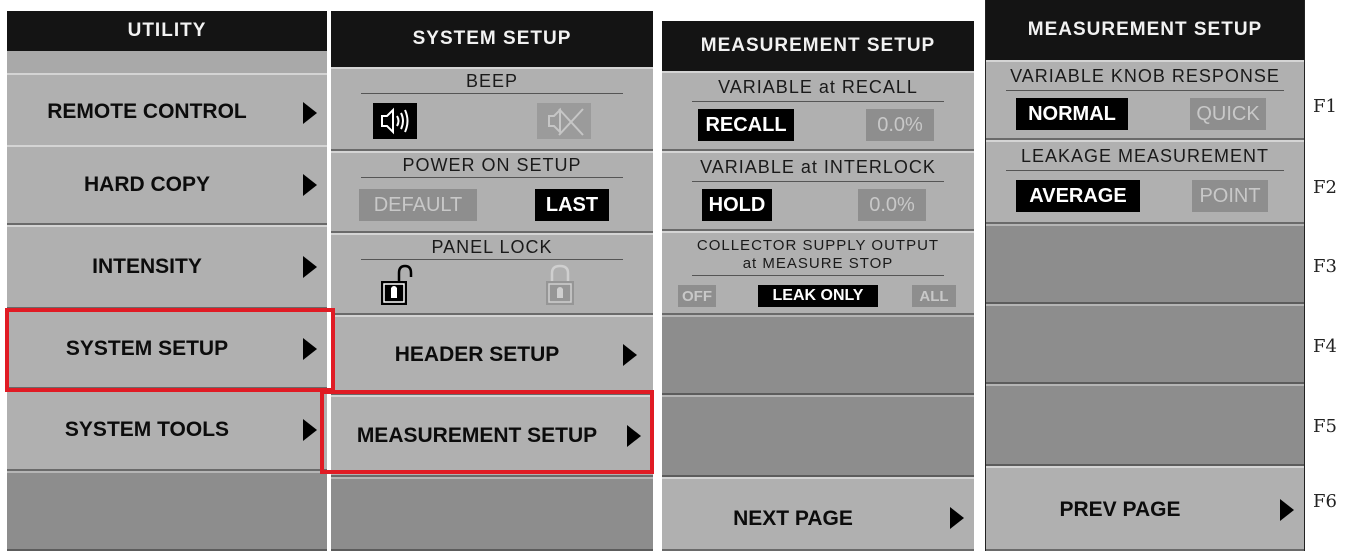 The height and width of the screenshot is (551, 1360). I want to click on remote-control-button: REMOTE CONTROL, so click(167, 112).